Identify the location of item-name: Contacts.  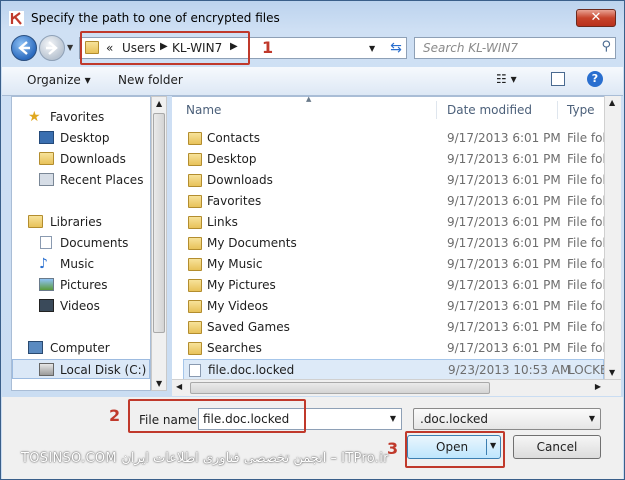
(233, 138).